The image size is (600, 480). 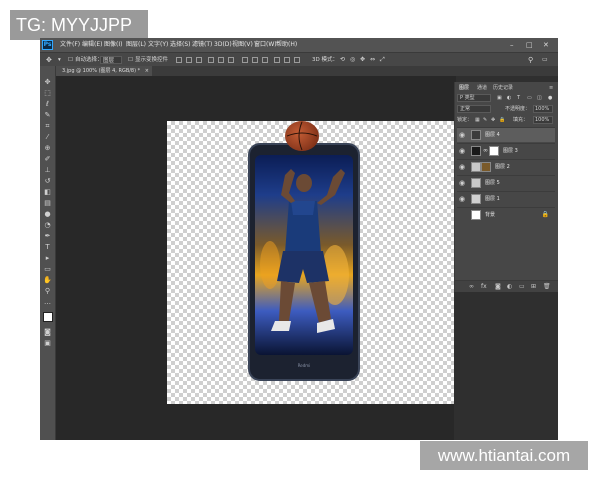 I want to click on align-bottom-icon, so click(x=231, y=60).